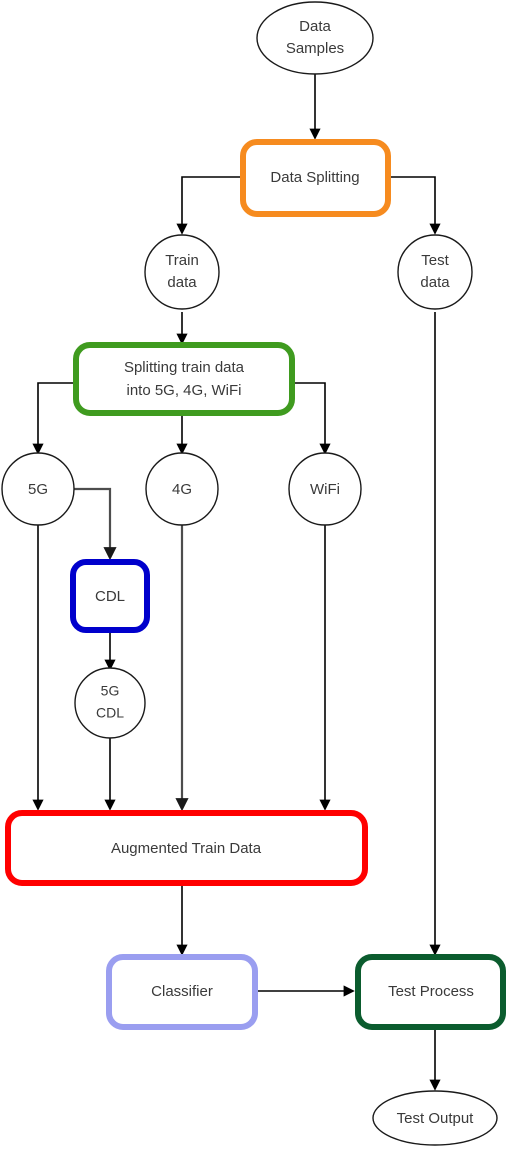  Describe the element at coordinates (182, 282) in the screenshot. I see `node-train-data-label-line2: data` at that location.